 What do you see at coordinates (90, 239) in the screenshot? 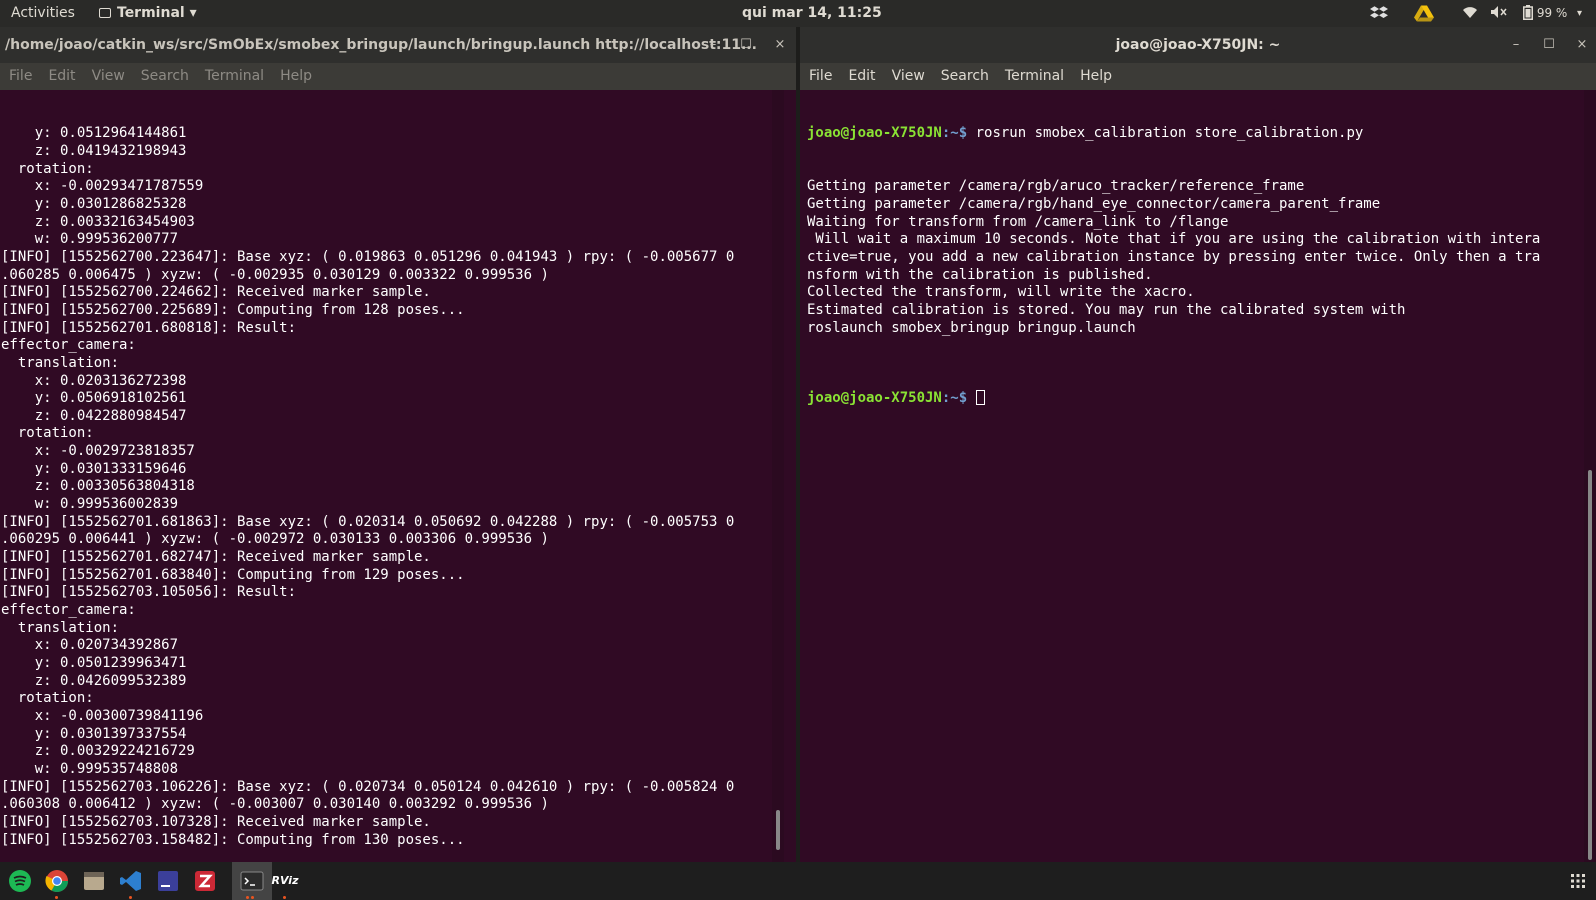
I see `terminal-line: w: 0.999536200777` at bounding box center [90, 239].